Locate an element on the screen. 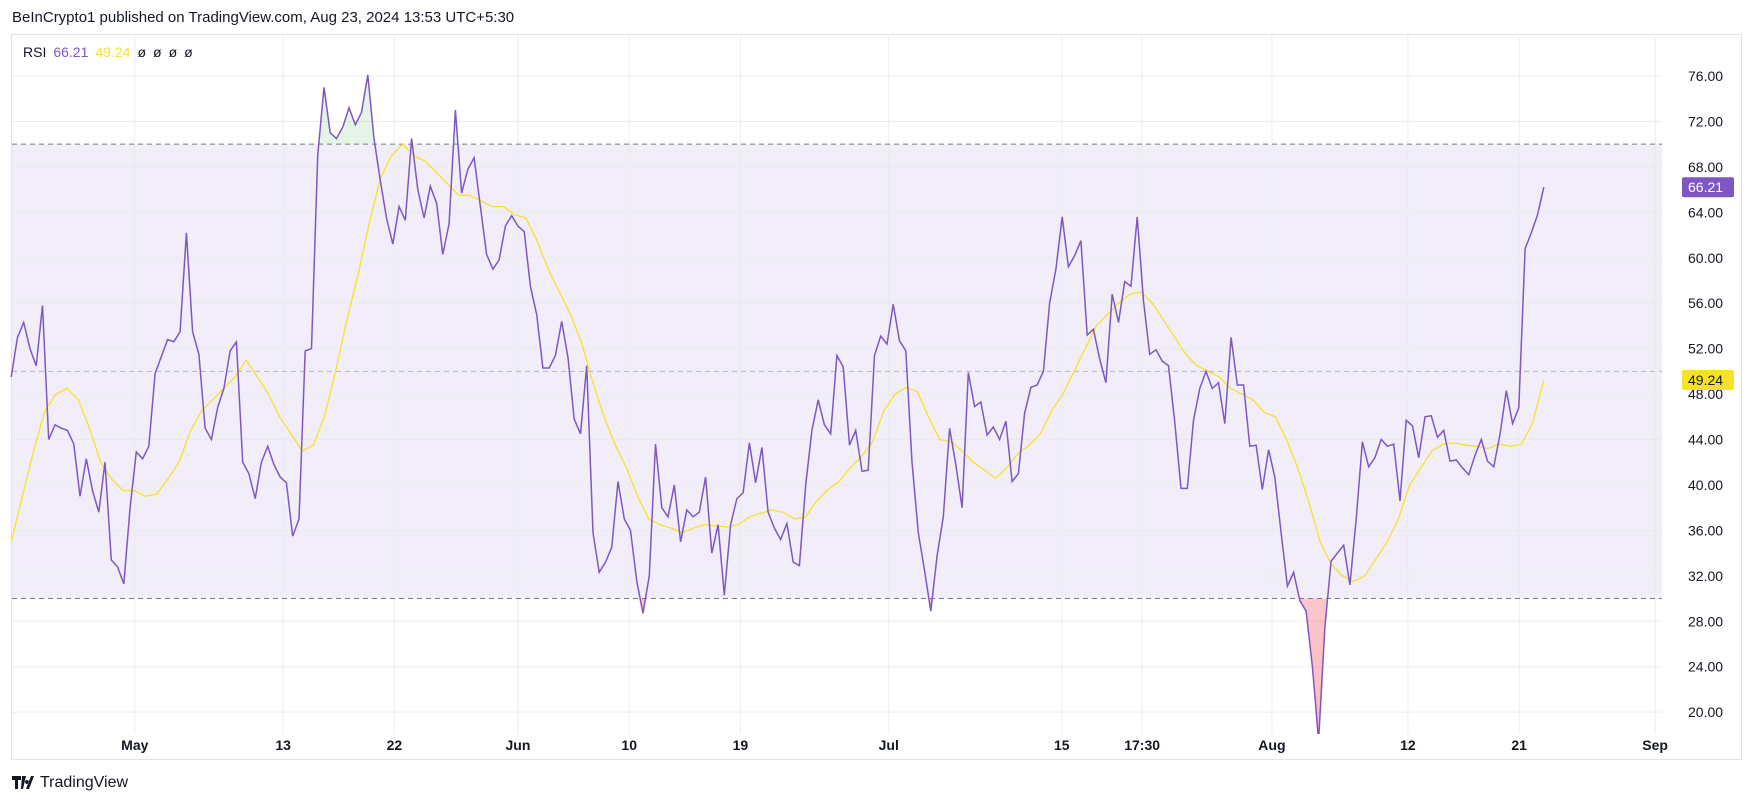 Image resolution: width=1755 pixels, height=806 pixels. indicator-legend: RSI 66.21 49.24 ø ø ø ø is located at coordinates (108, 52).